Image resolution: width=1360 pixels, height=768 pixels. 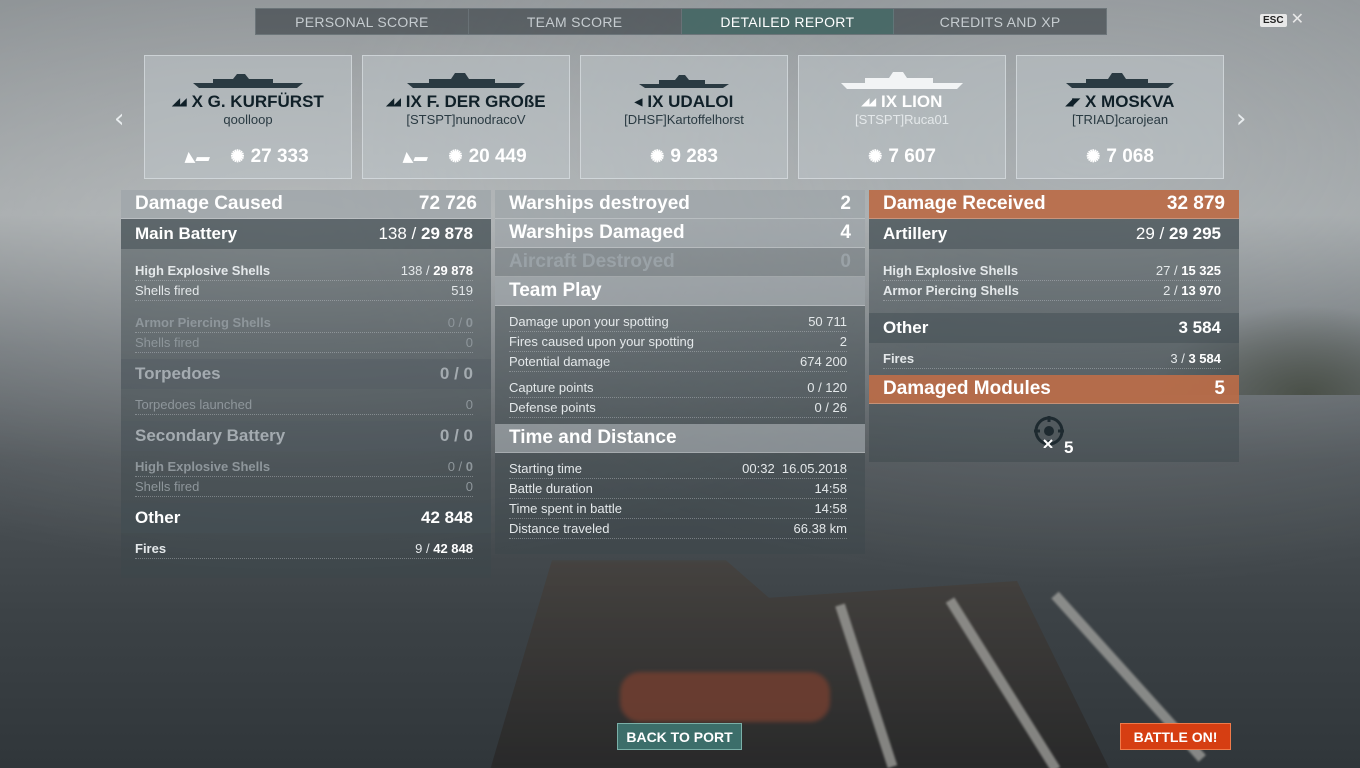 I want to click on damage-caused-header: Damage Caused 72 726, so click(x=306, y=204).